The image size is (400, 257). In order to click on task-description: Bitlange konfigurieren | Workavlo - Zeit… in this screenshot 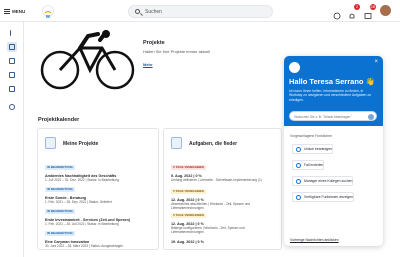, I will do `click(208, 230)`.